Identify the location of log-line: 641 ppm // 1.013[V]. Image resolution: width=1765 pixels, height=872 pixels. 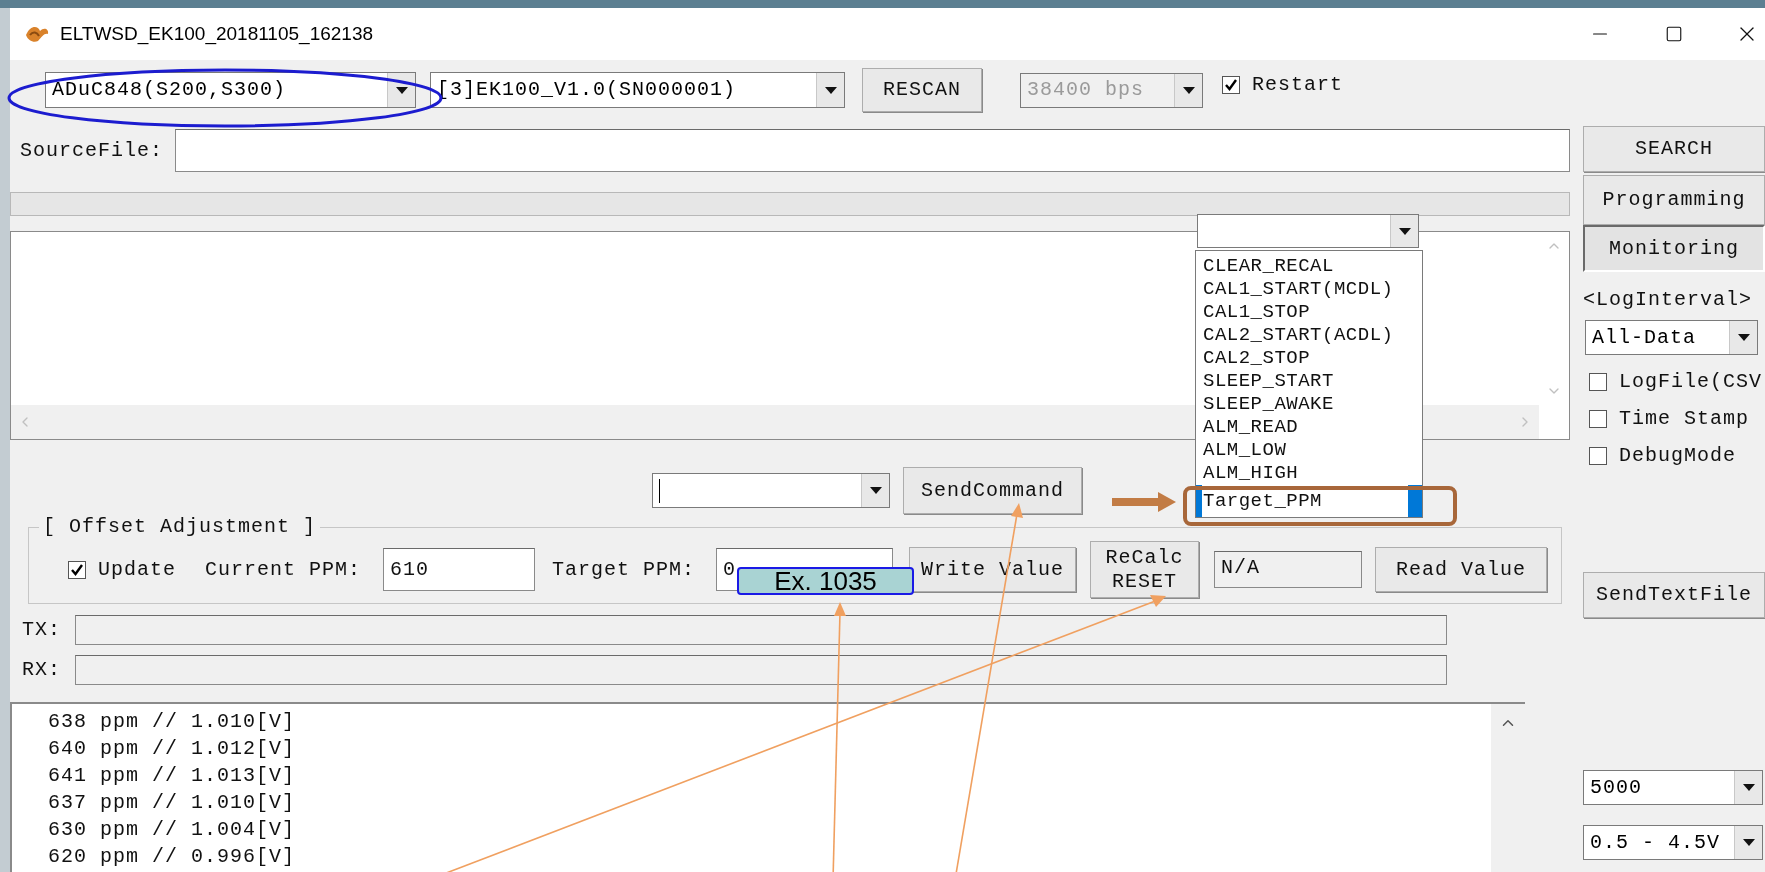
(172, 775).